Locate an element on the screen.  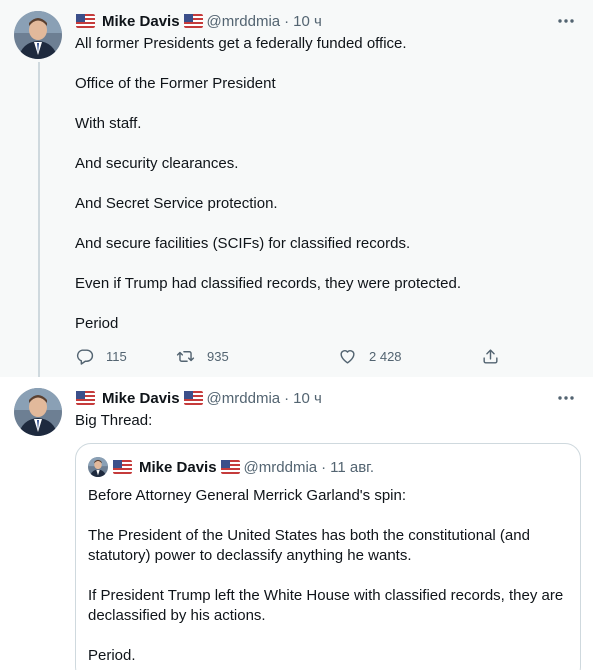
tweet-paragraph: And Secret Service protection. is located at coordinates (176, 203).